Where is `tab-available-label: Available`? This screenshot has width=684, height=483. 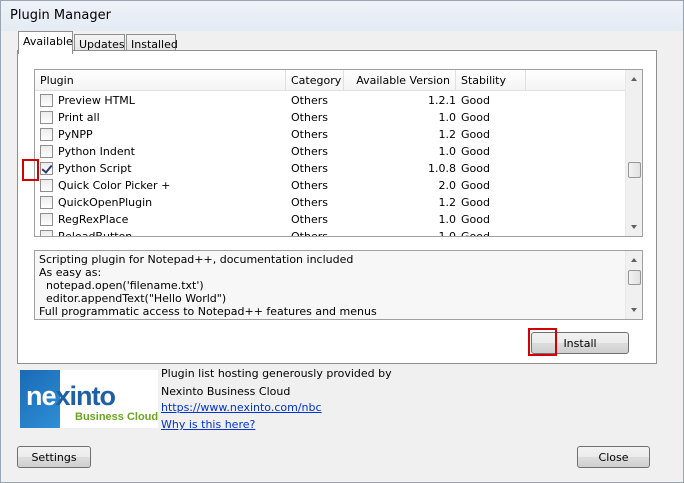 tab-available-label: Available is located at coordinates (48, 41).